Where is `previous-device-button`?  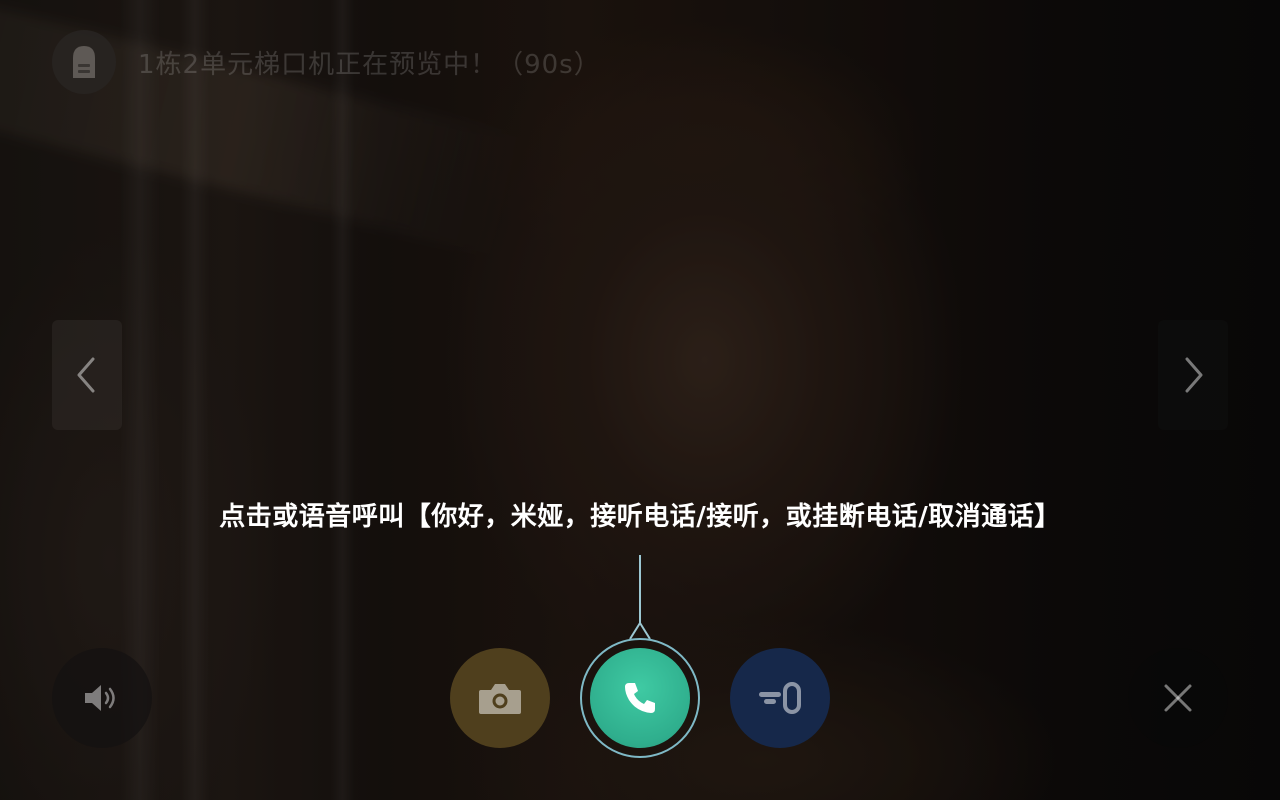 previous-device-button is located at coordinates (87, 375).